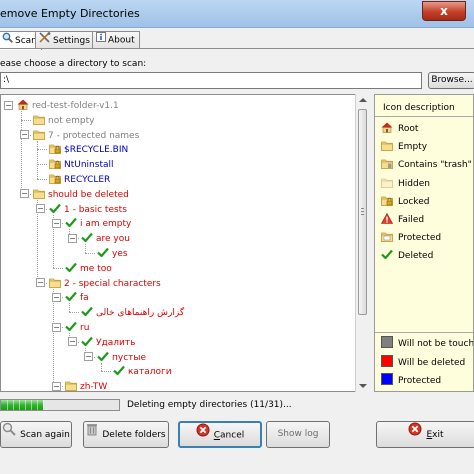 This screenshot has width=474, height=474. I want to click on cancel-label: ancel, so click(232, 435).